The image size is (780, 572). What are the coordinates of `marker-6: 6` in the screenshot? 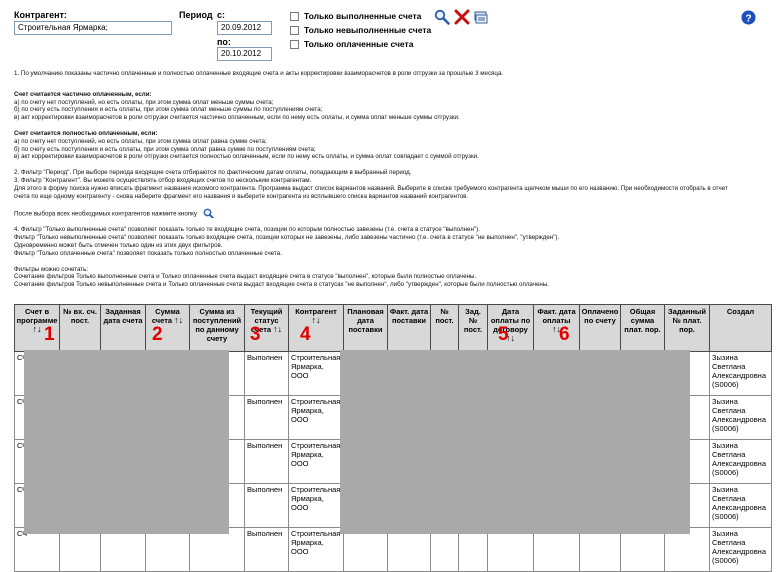 It's located at (564, 334).